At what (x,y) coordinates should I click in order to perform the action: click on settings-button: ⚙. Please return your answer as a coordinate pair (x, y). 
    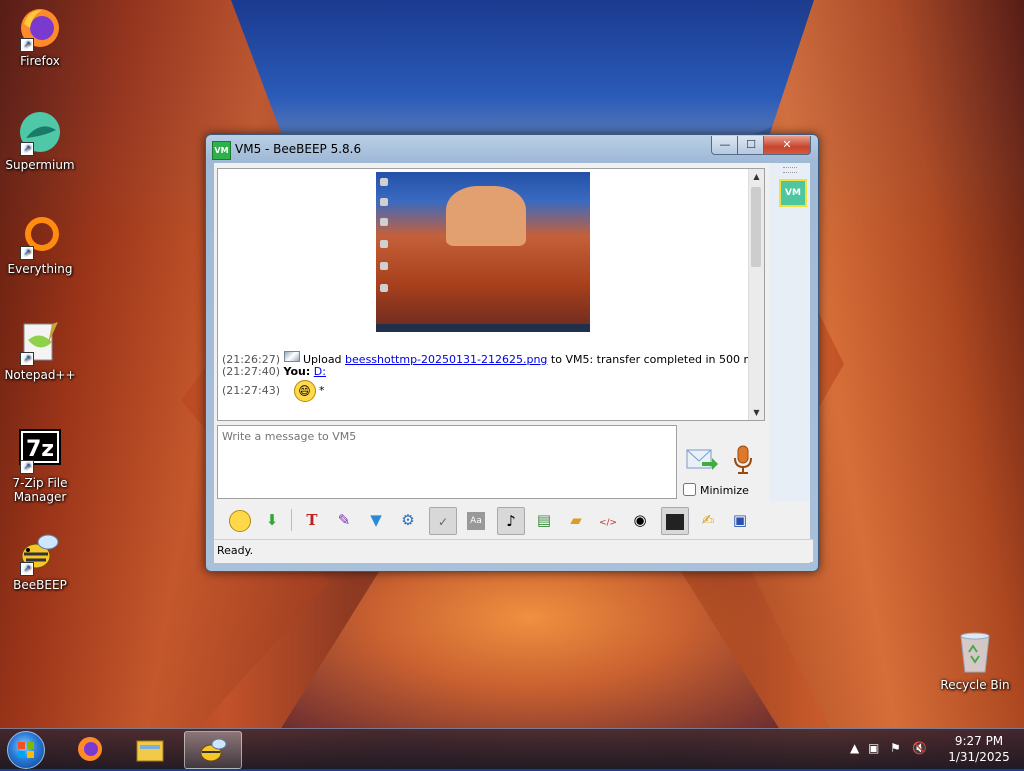
    Looking at the image, I should click on (408, 520).